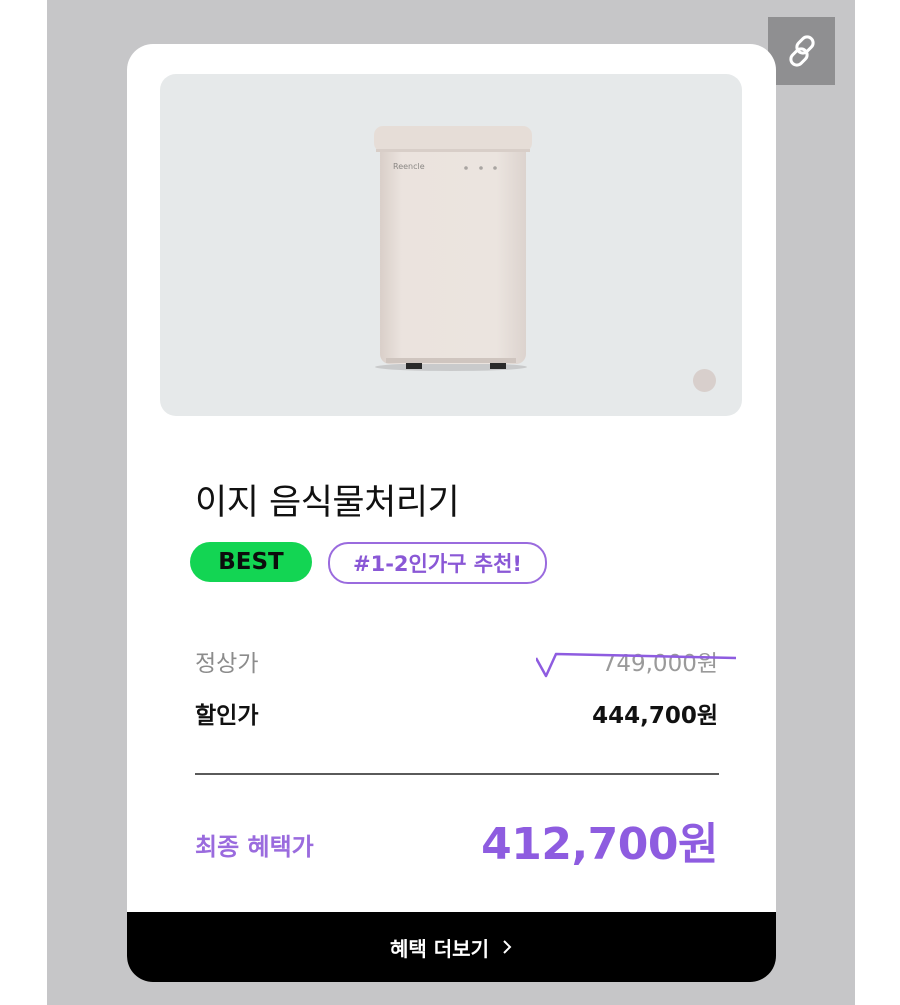 This screenshot has height=1005, width=900. Describe the element at coordinates (439, 948) in the screenshot. I see `more-benefits-label: 혜택 더보기` at that location.